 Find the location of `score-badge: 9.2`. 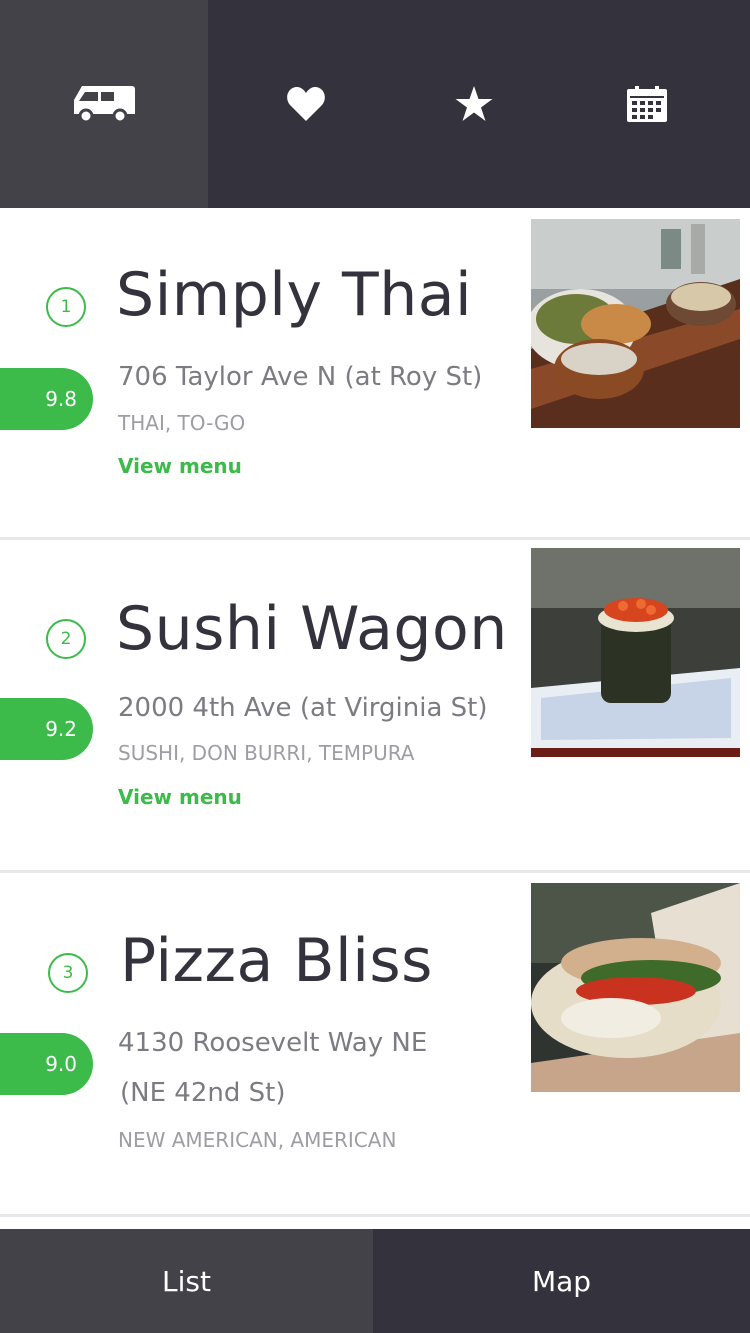

score-badge: 9.2 is located at coordinates (46, 729).